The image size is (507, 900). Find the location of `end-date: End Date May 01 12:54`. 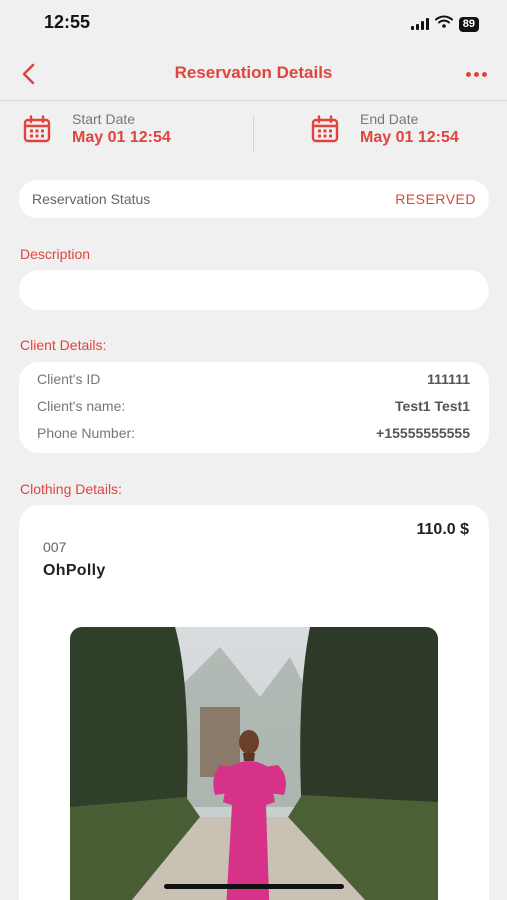

end-date: End Date May 01 12:54 is located at coordinates (384, 129).